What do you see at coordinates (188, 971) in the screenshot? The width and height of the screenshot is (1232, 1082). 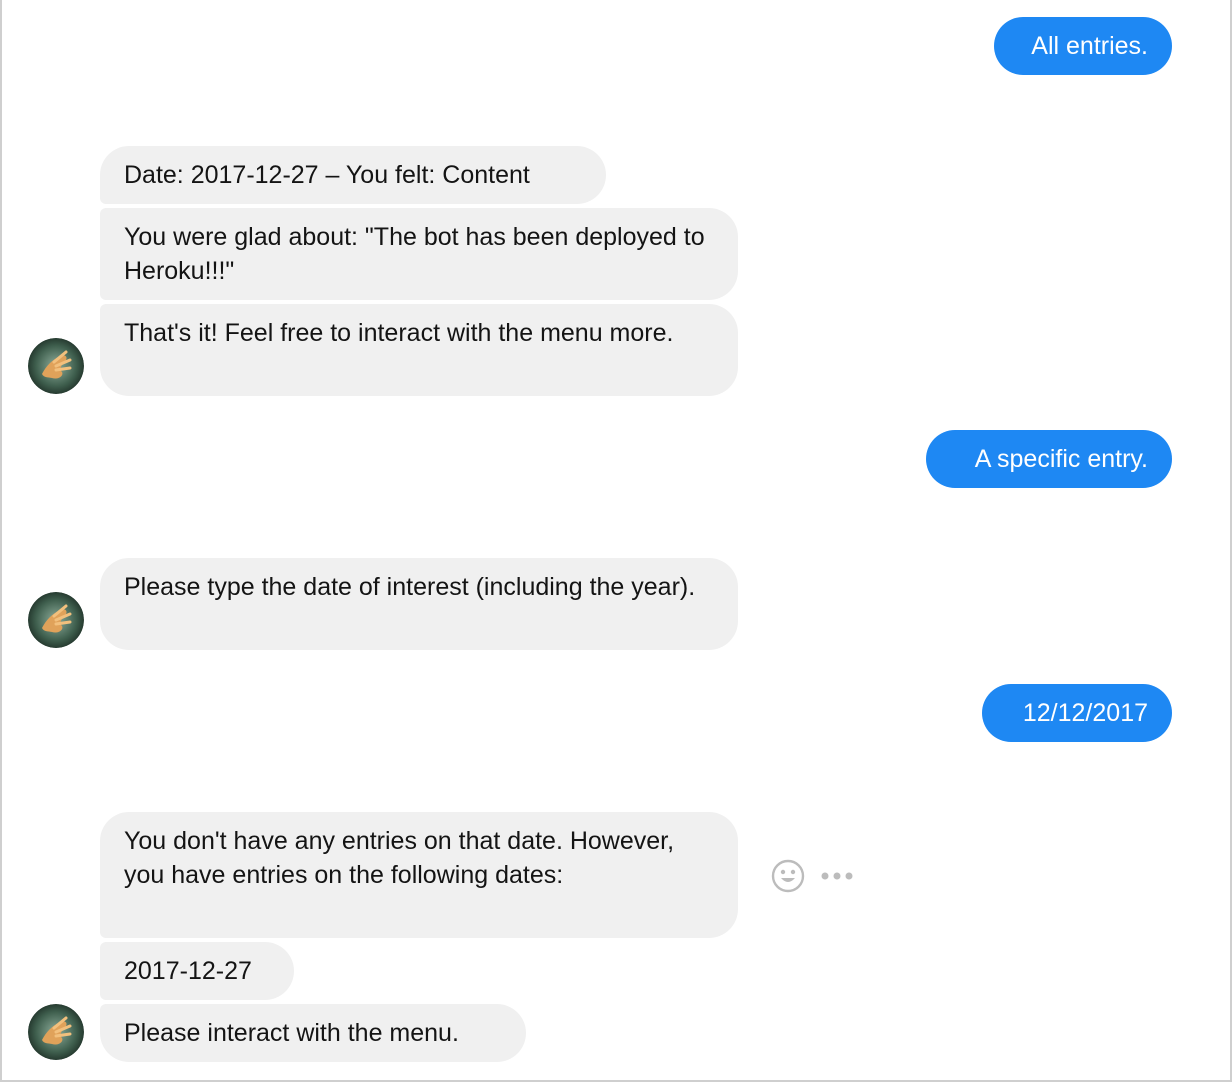 I see `incoming-message-text: 2017-12-27` at bounding box center [188, 971].